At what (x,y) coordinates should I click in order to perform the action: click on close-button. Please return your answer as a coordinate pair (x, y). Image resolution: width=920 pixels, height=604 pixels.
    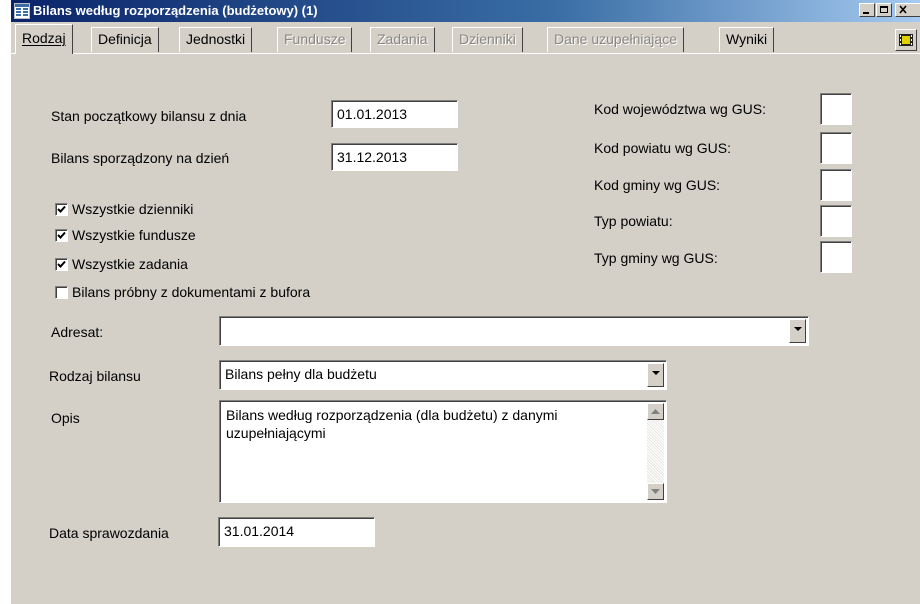
    Looking at the image, I should click on (907, 10).